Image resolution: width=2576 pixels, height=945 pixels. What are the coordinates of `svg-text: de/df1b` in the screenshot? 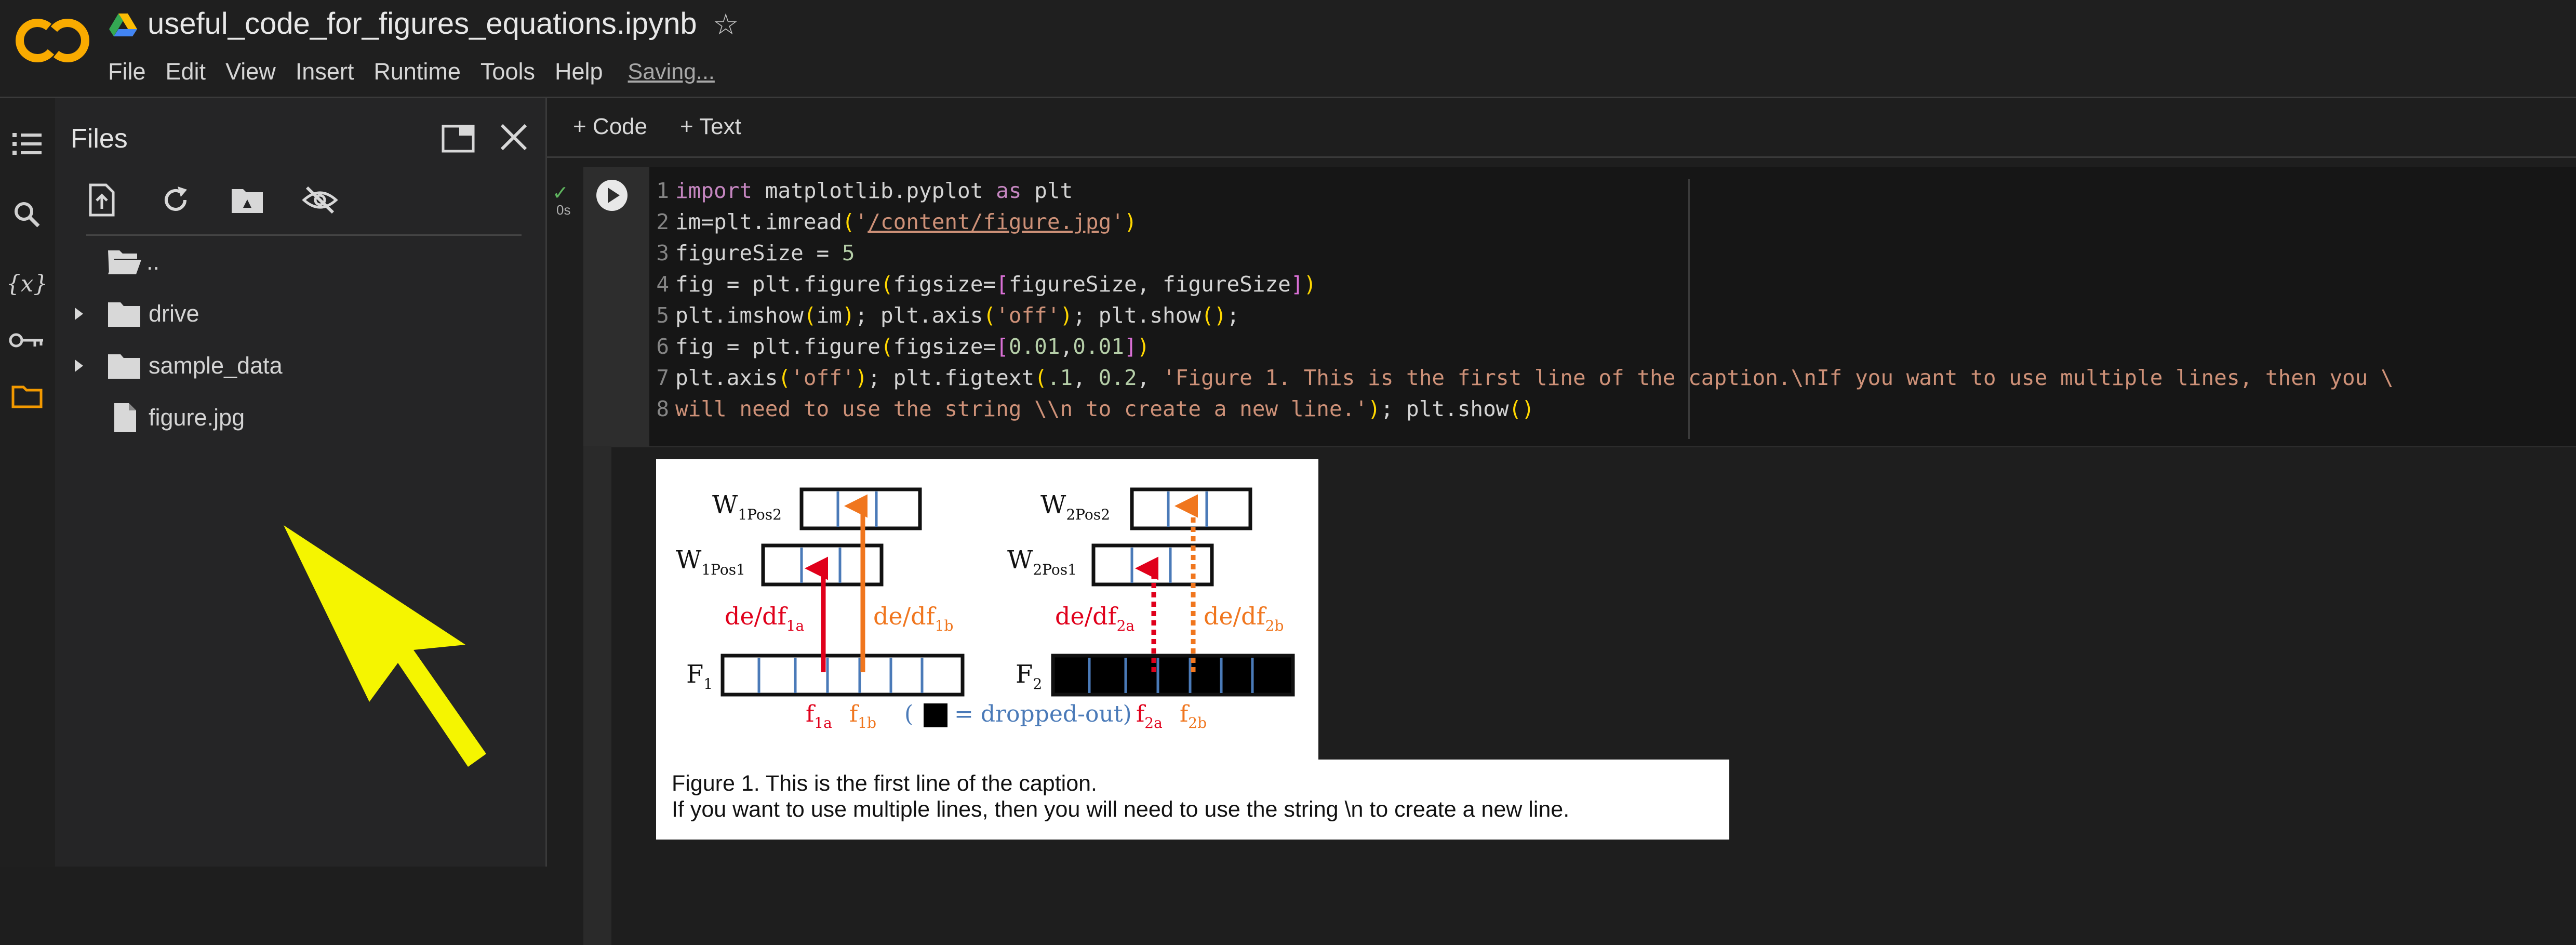 It's located at (913, 618).